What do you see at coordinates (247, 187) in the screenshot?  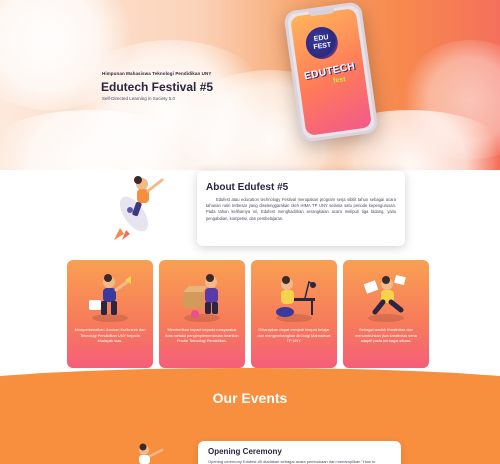 I see `about-title: About Edufest #5` at bounding box center [247, 187].